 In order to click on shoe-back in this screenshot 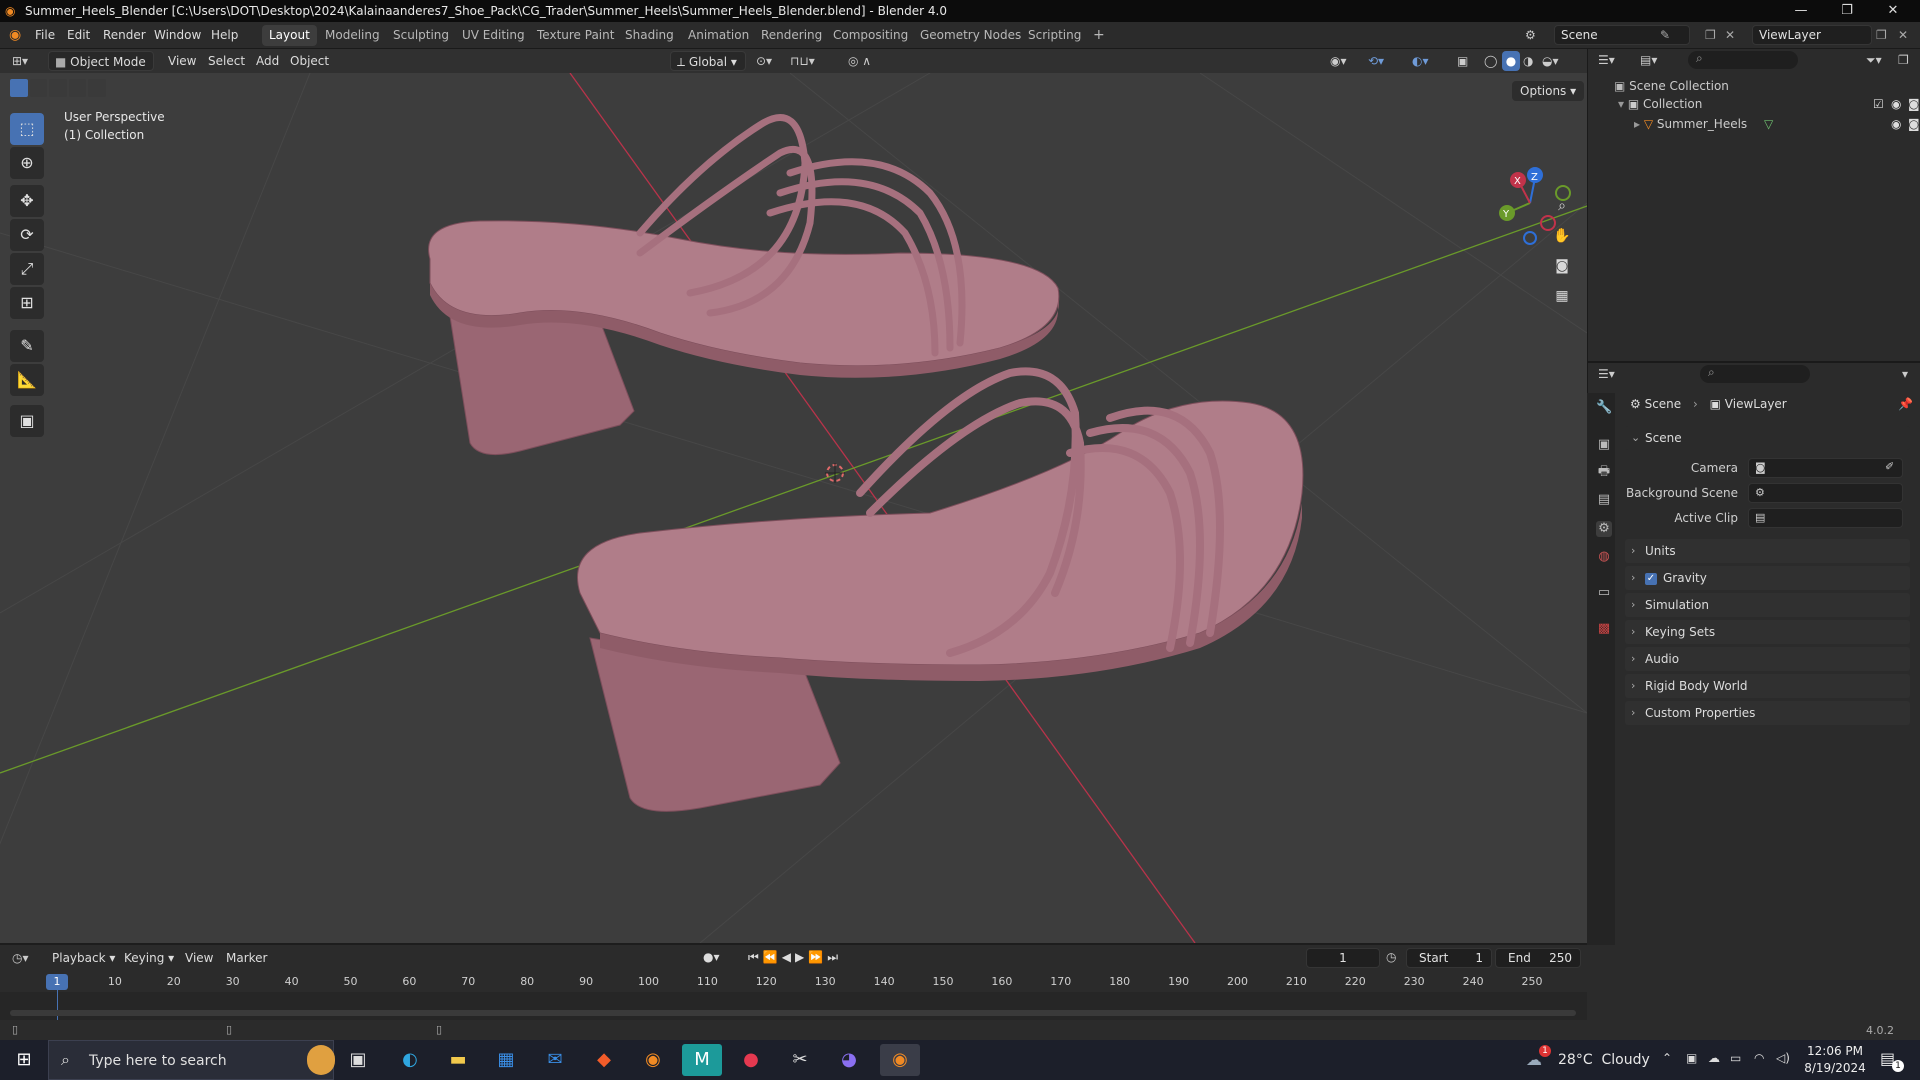, I will do `click(744, 285)`.